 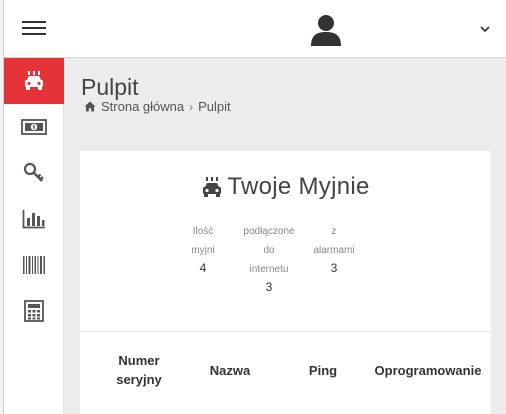 I want to click on breadcrumb: Strona główna › Pulpit, so click(x=157, y=106).